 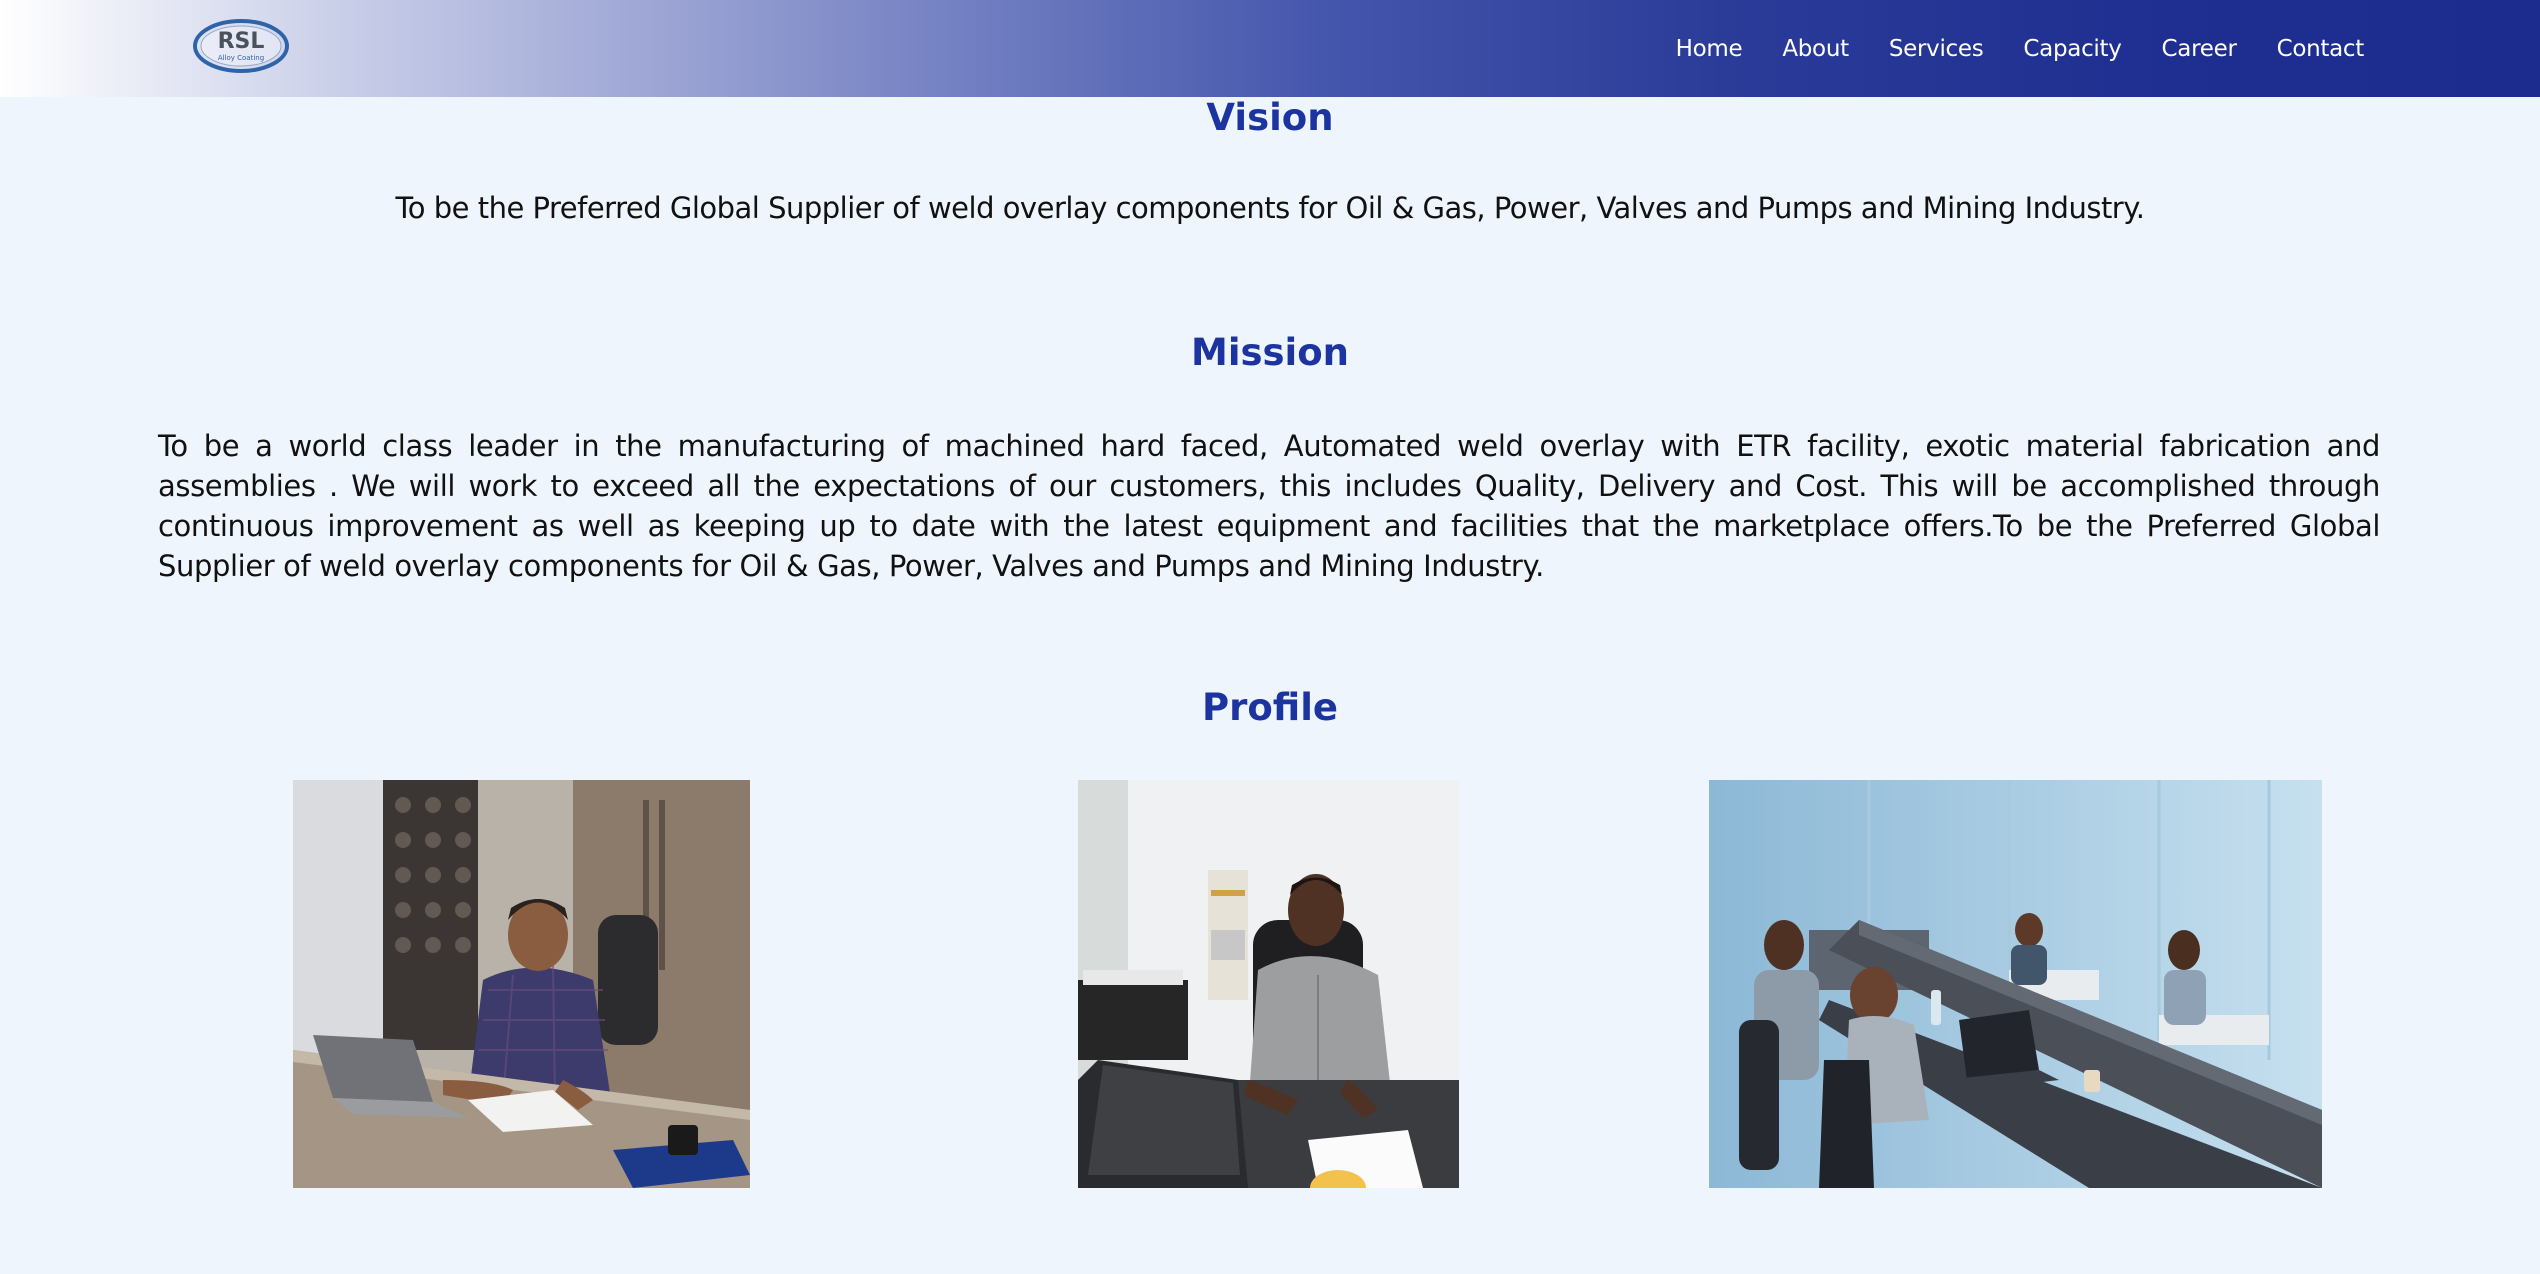 I want to click on rsl-logo: RSL Alloy Coating, so click(x=241, y=46).